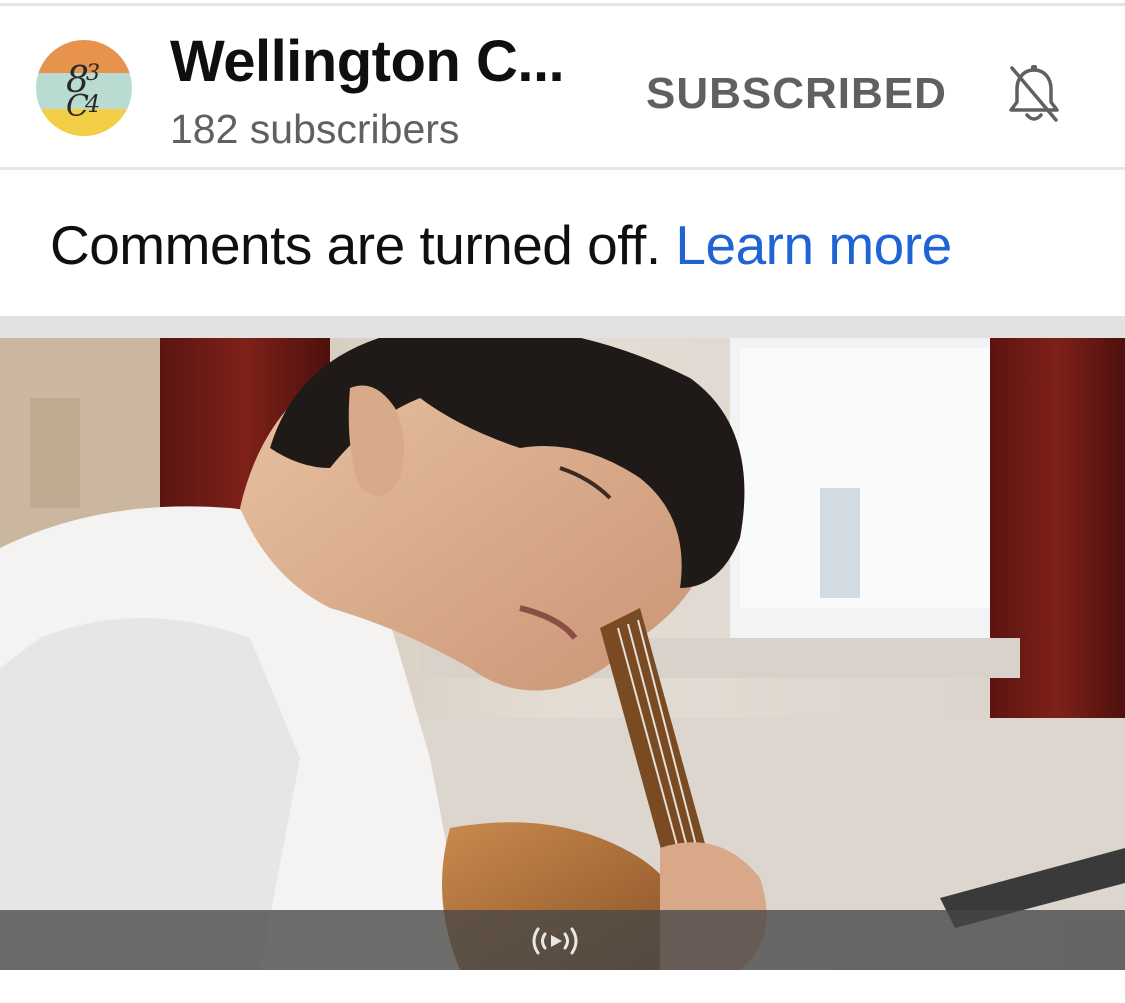 The height and width of the screenshot is (1003, 1125). Describe the element at coordinates (83, 92) in the screenshot. I see `channel-logo-icon: 8 3 C 4` at that location.